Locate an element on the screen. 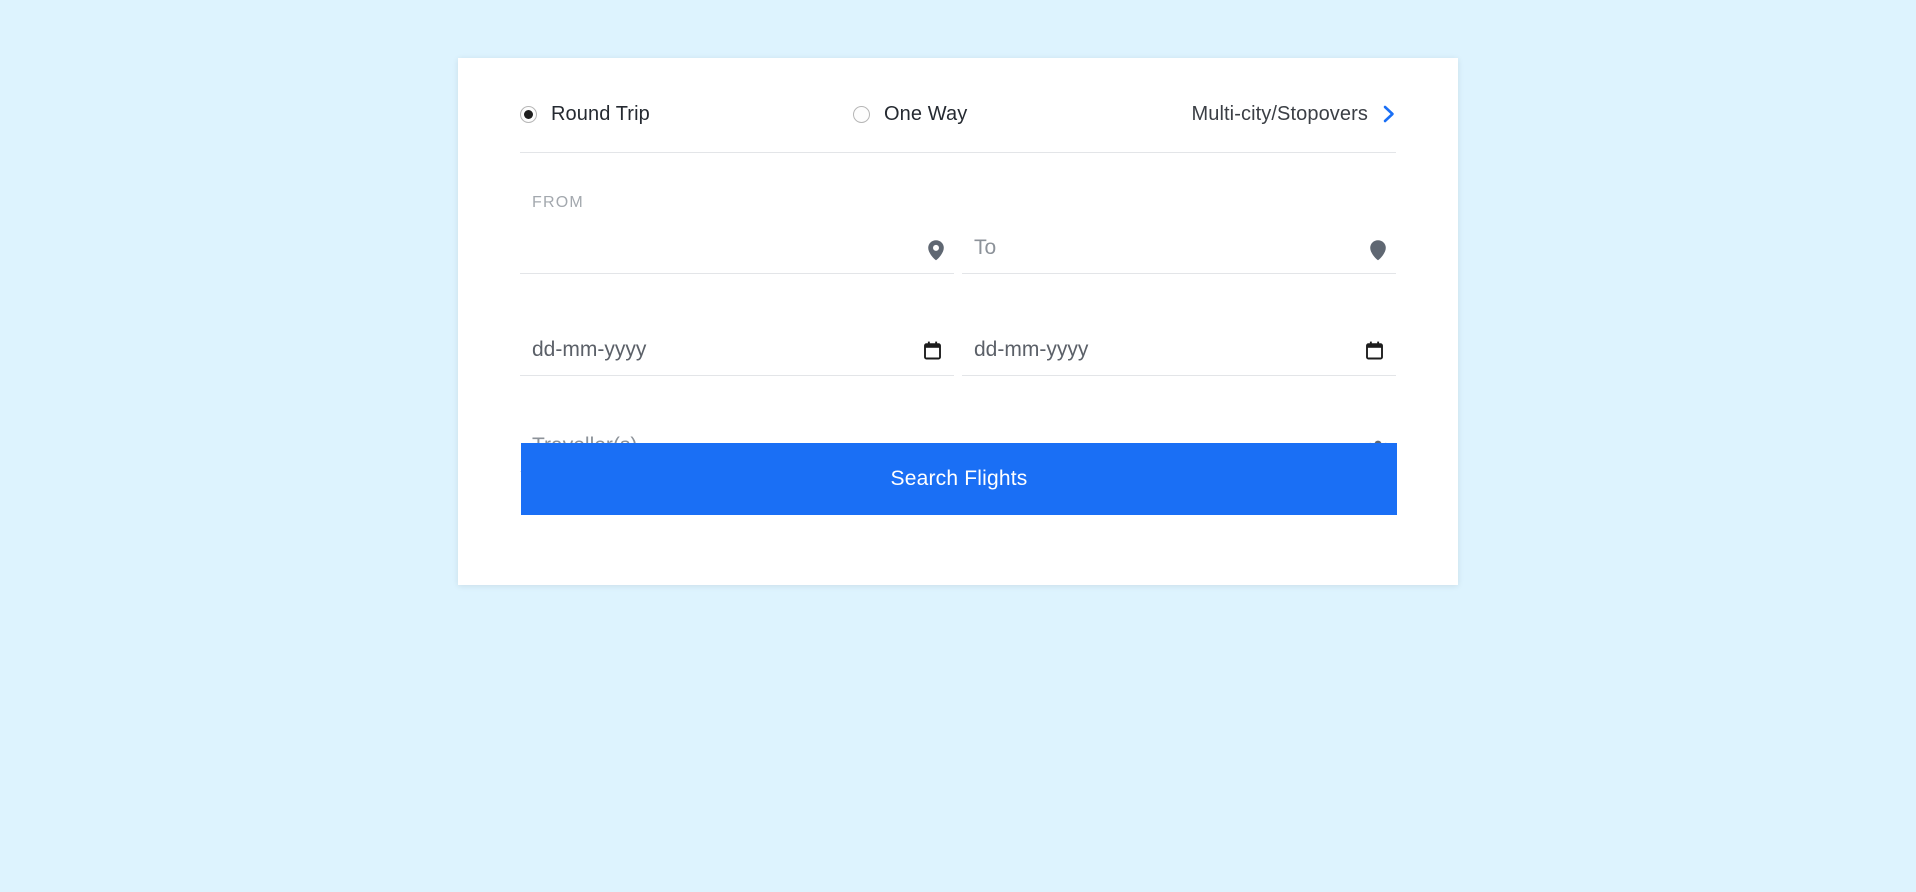 The image size is (1916, 892). from-underline is located at coordinates (737, 273).